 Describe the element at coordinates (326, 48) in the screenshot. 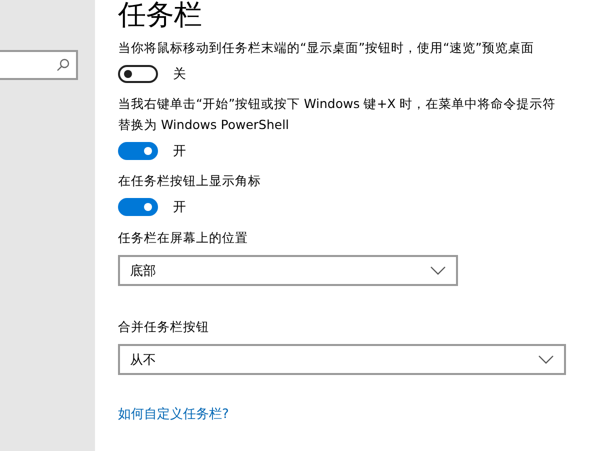

I see `setting-label: 当你将鼠标移动到任务栏末端的“显示桌面”按钮时，使用“速览”预览桌面` at that location.